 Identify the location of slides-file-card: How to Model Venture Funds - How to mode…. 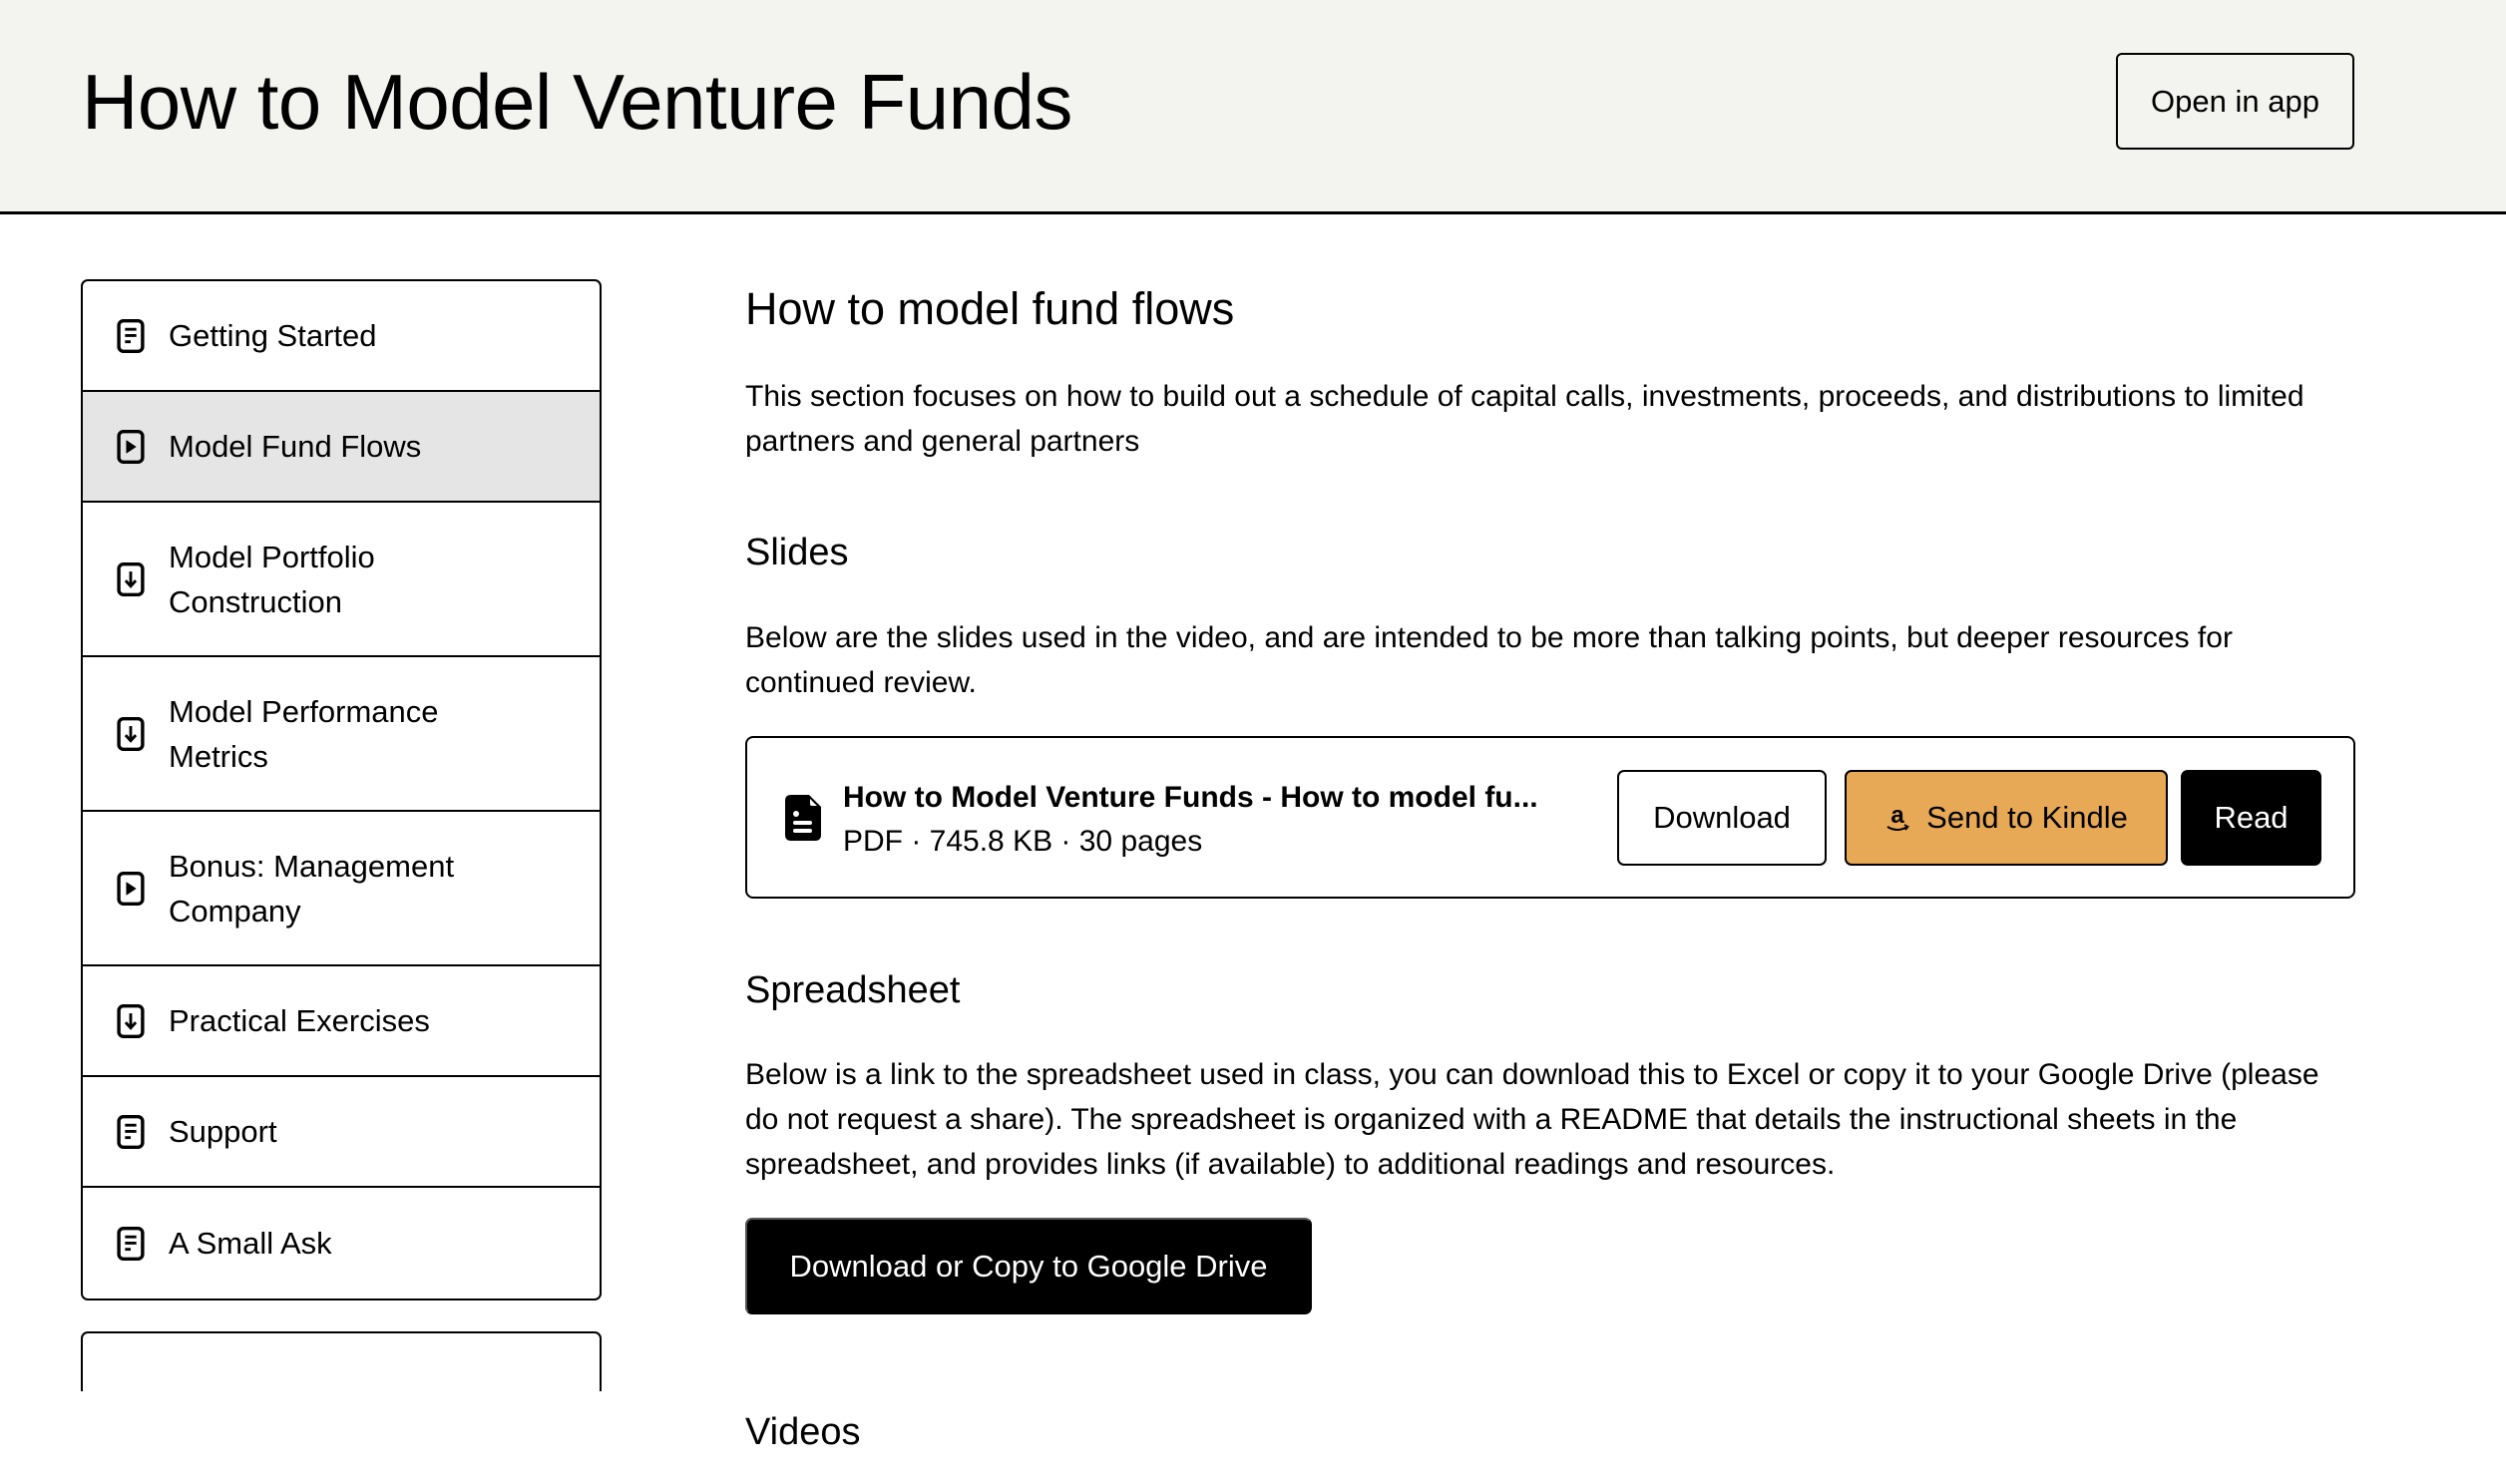
(1550, 817).